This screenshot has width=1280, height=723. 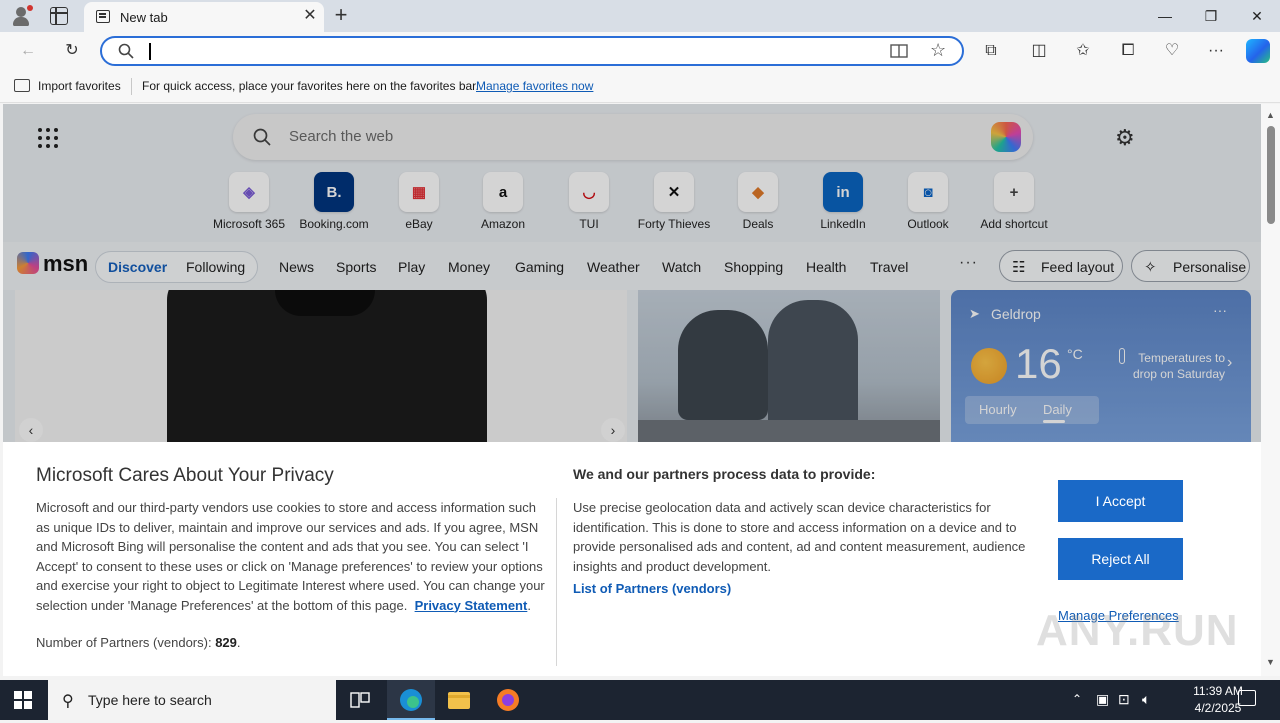 I want to click on accept-button: I Accept, so click(x=1120, y=501).